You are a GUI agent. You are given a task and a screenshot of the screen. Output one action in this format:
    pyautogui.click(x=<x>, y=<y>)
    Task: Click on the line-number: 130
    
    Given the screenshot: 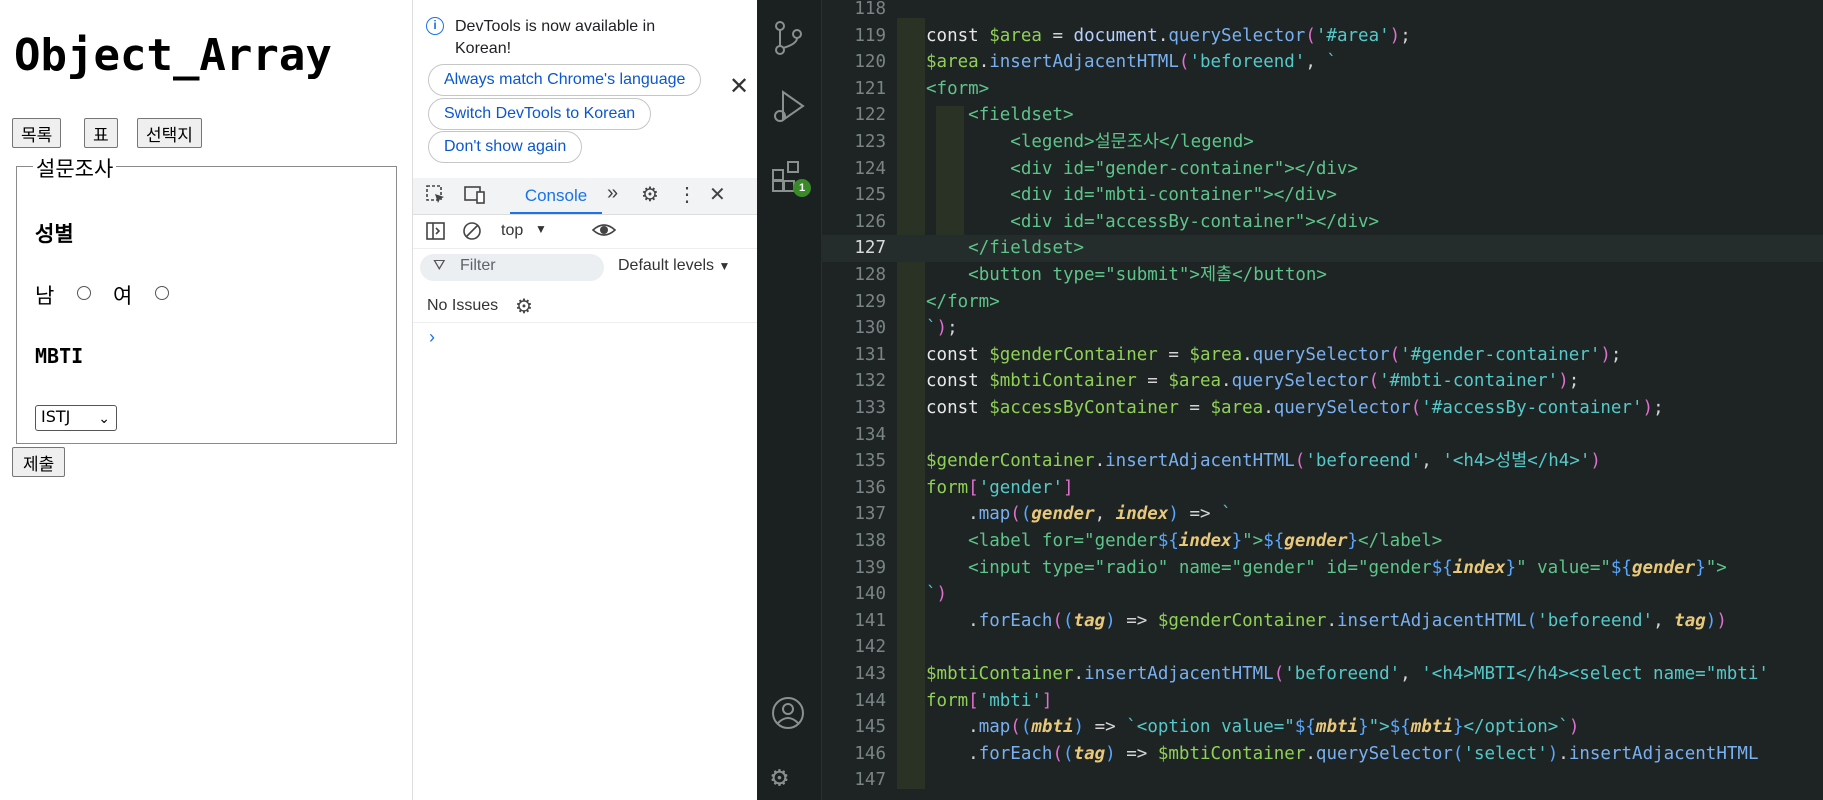 What is the action you would take?
    pyautogui.click(x=870, y=328)
    